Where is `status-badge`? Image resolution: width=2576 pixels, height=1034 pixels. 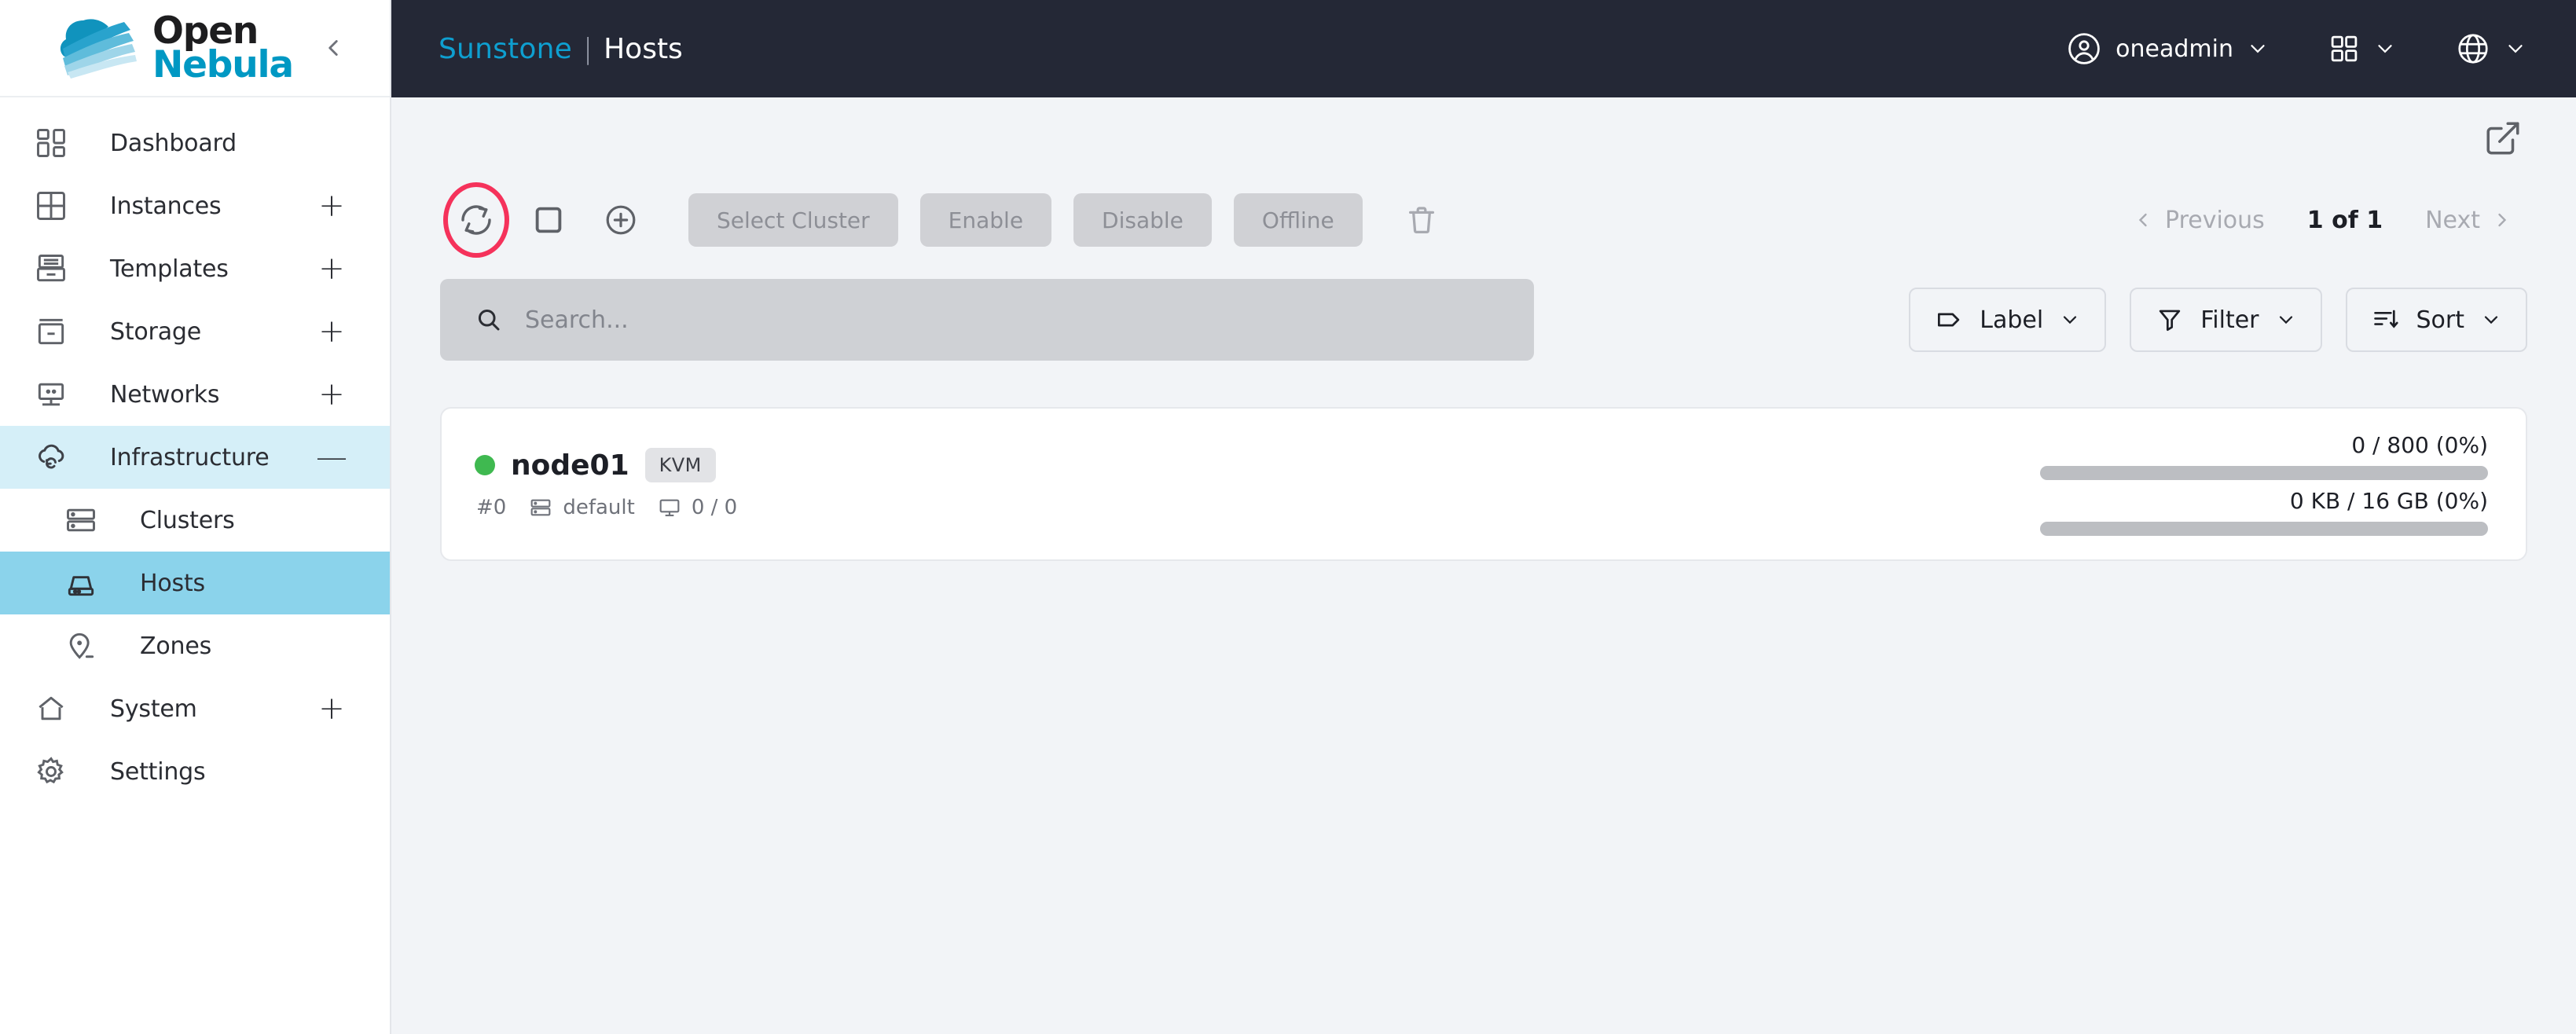 status-badge is located at coordinates (485, 465).